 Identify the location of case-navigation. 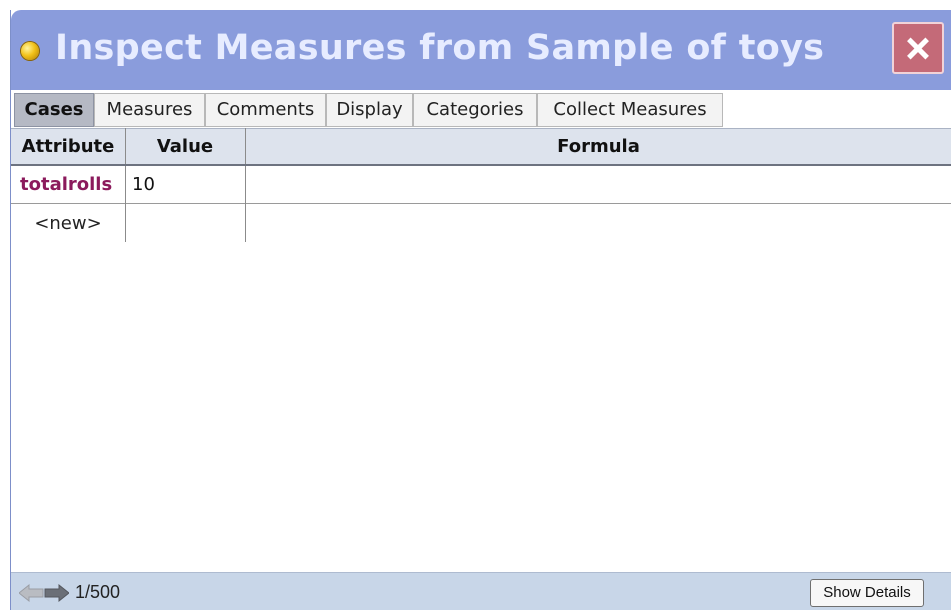
(45, 593).